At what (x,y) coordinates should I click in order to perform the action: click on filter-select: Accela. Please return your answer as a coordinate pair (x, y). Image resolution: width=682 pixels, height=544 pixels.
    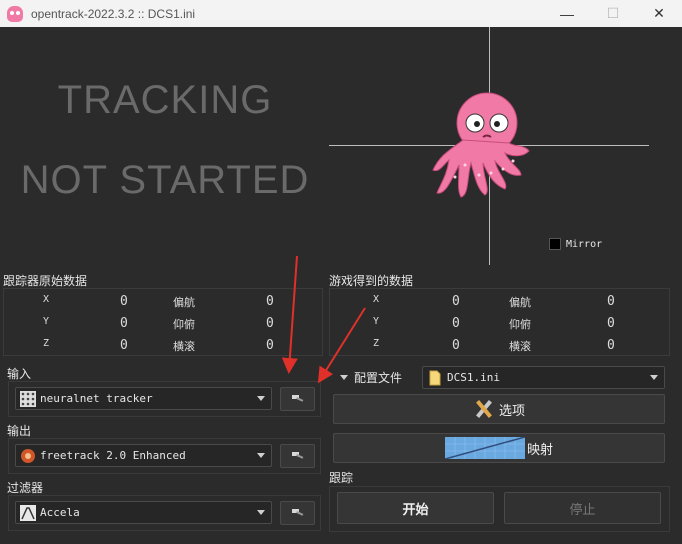
    Looking at the image, I should click on (143, 512).